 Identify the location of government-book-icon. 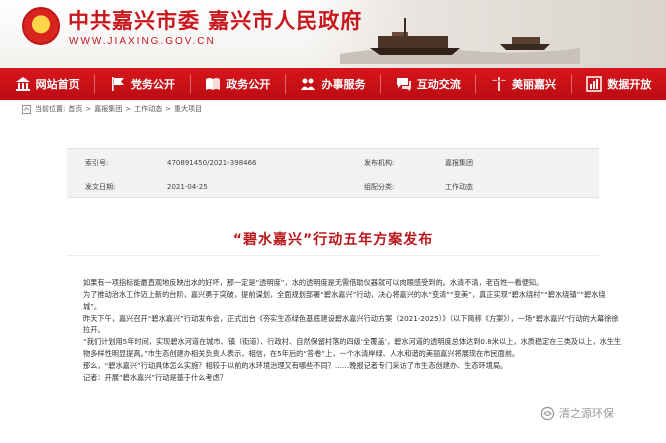
(213, 84).